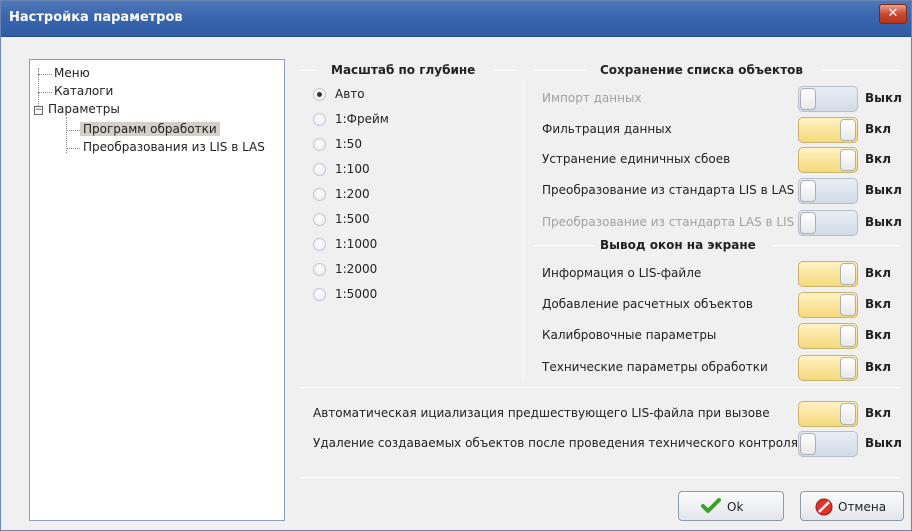 Image resolution: width=912 pixels, height=531 pixels. Describe the element at coordinates (655, 367) in the screenshot. I see `option-label: Технические параметры обработки` at that location.